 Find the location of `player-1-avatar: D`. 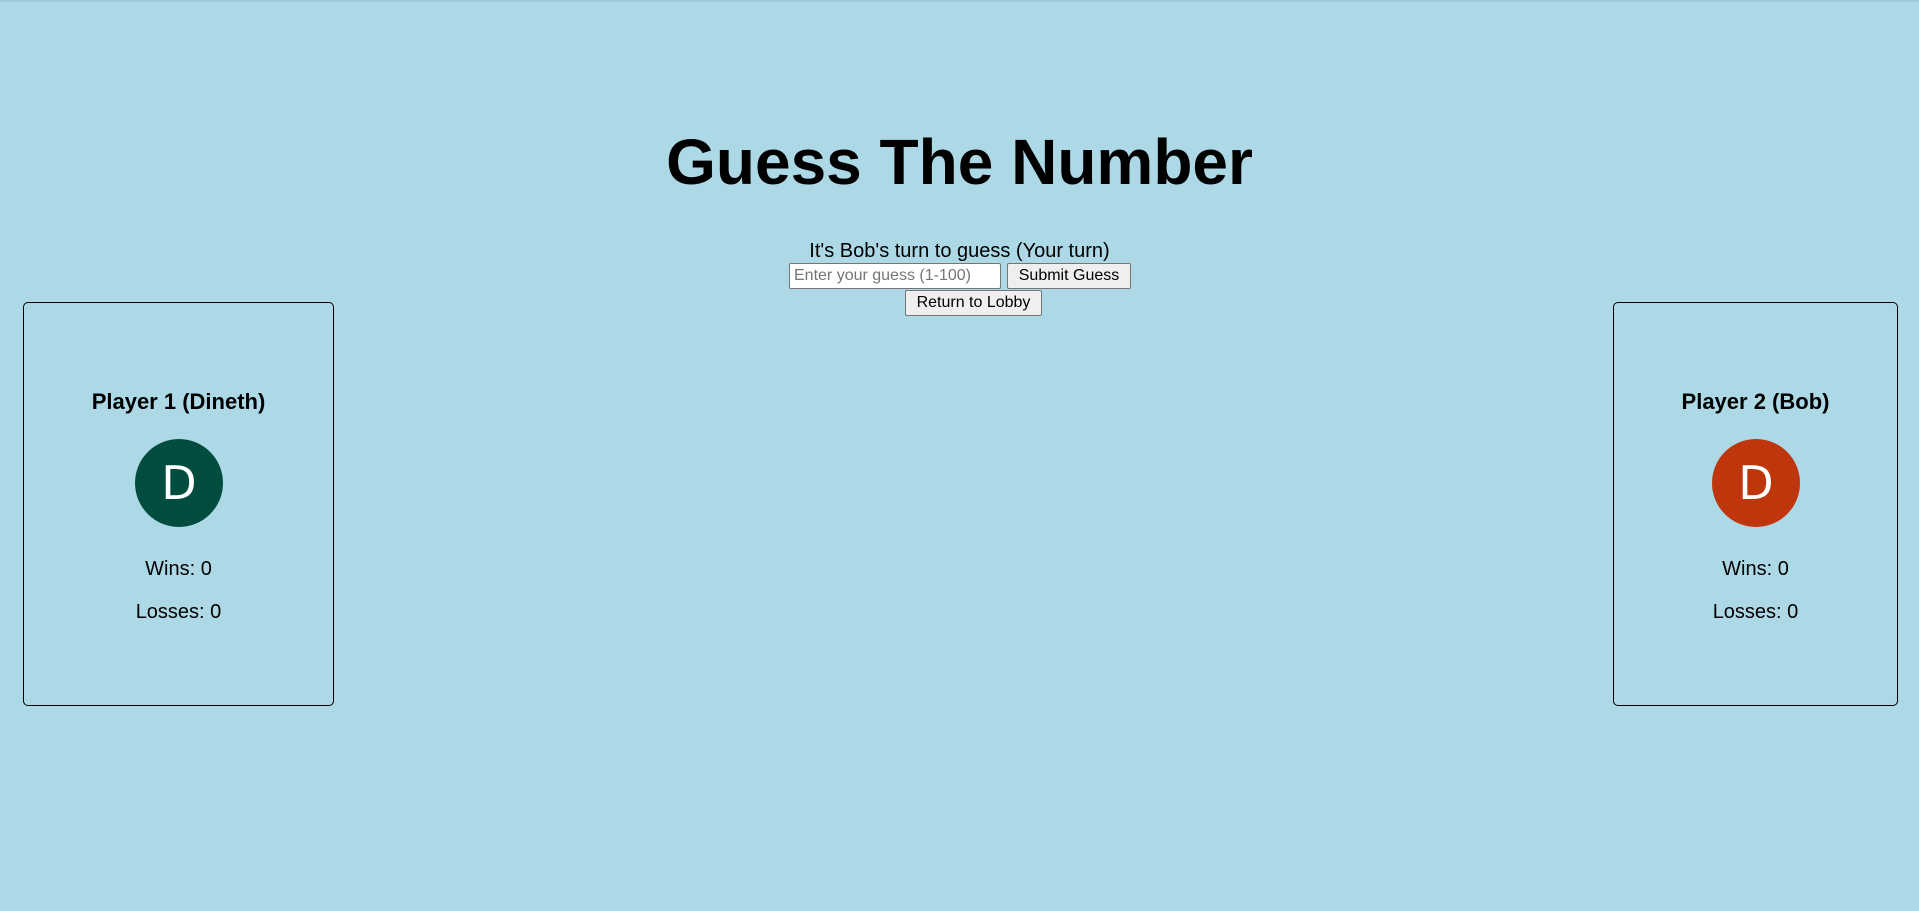

player-1-avatar: D is located at coordinates (179, 483).